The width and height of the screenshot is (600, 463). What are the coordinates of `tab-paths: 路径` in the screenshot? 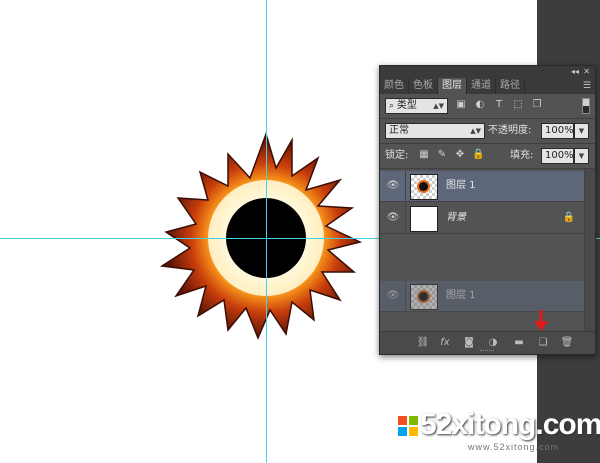 It's located at (510, 86).